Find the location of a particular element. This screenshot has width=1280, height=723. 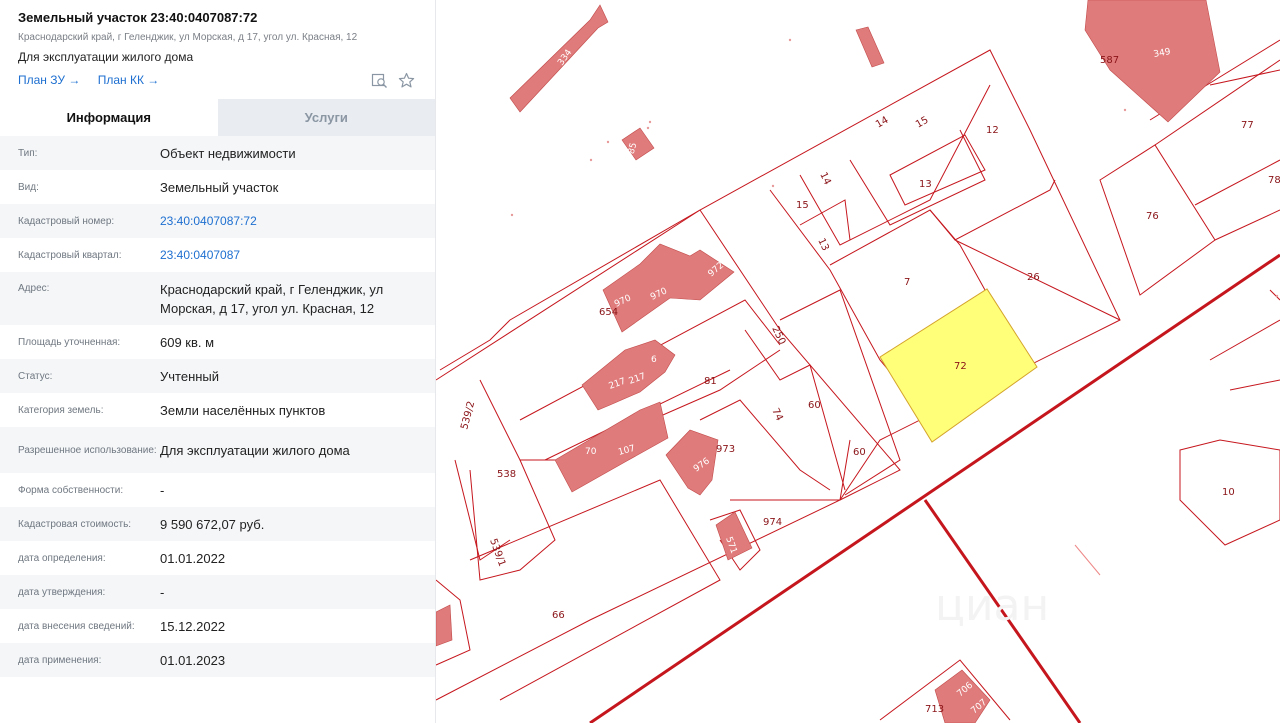

field-value: 01.01.2023 is located at coordinates (193, 660).